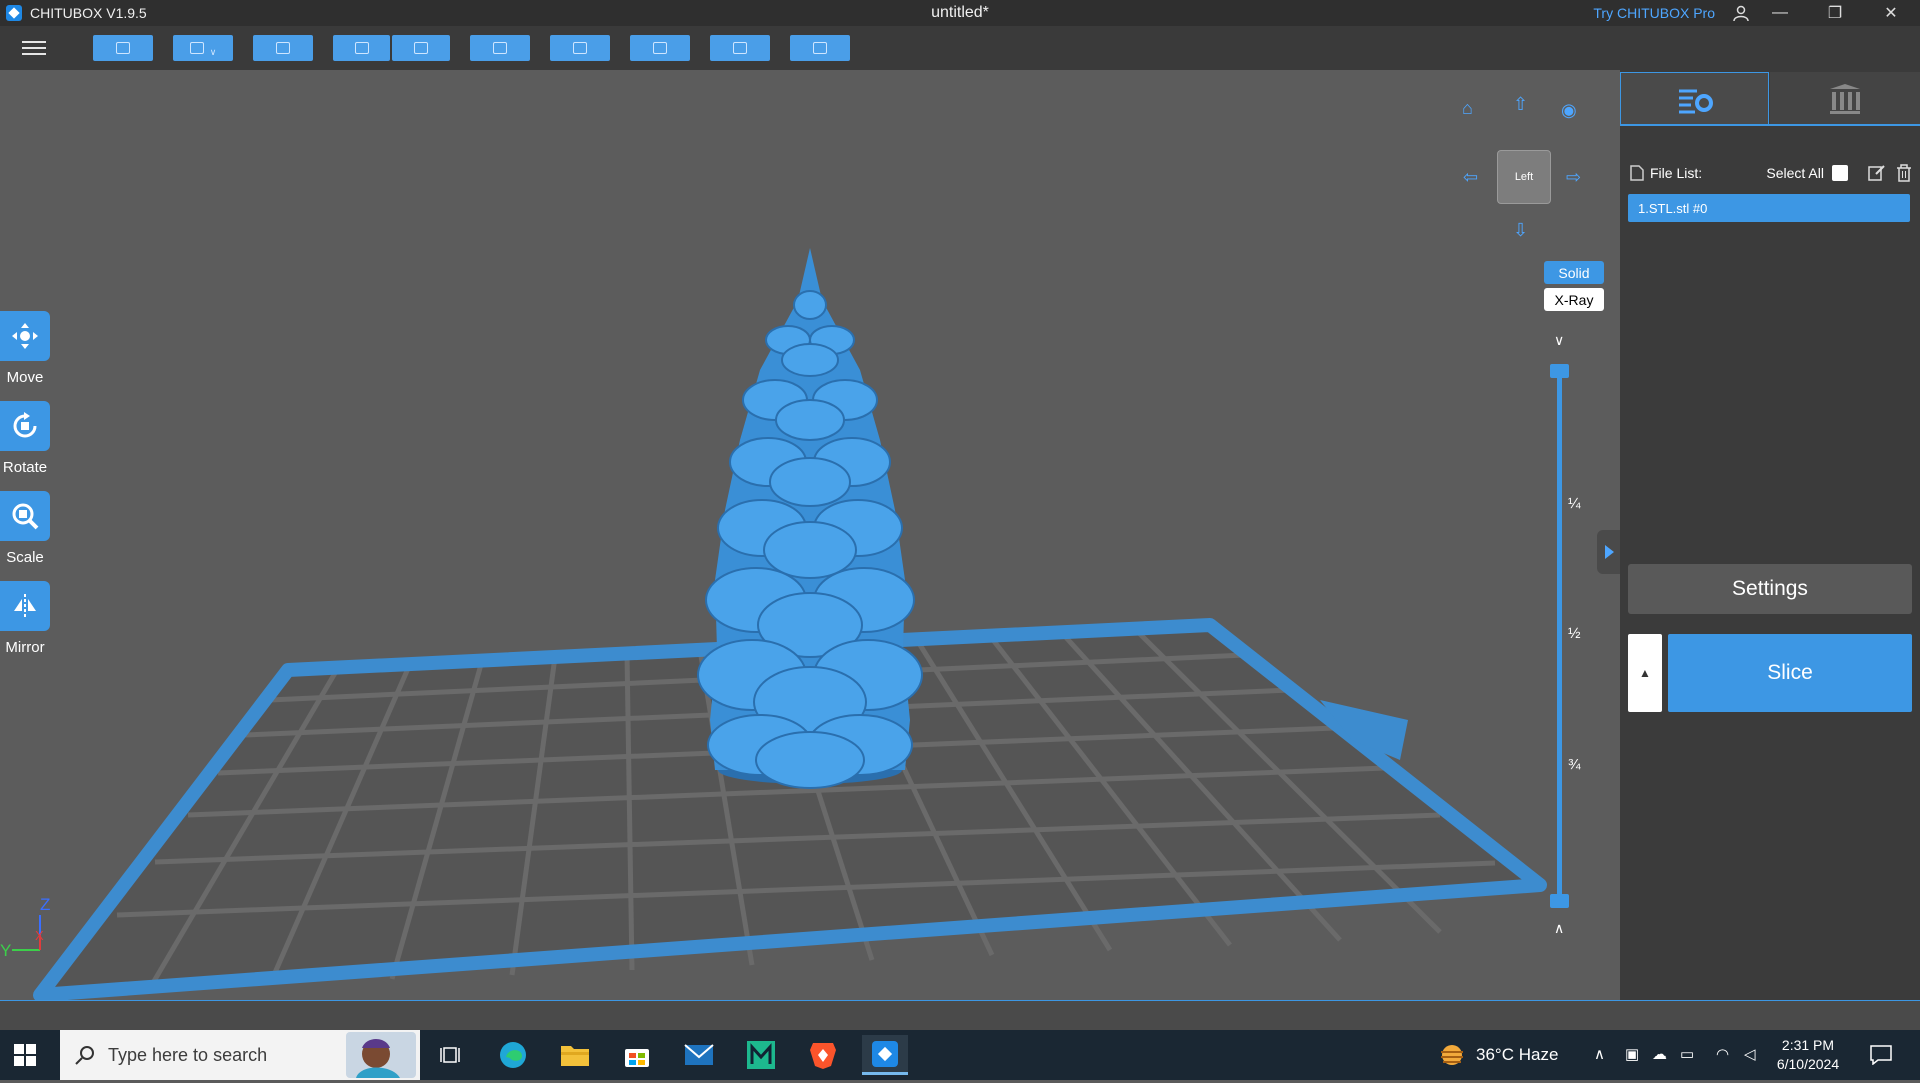 This screenshot has width=1920, height=1083. Describe the element at coordinates (1467, 108) in the screenshot. I see `home-view-icon: ⌂` at that location.